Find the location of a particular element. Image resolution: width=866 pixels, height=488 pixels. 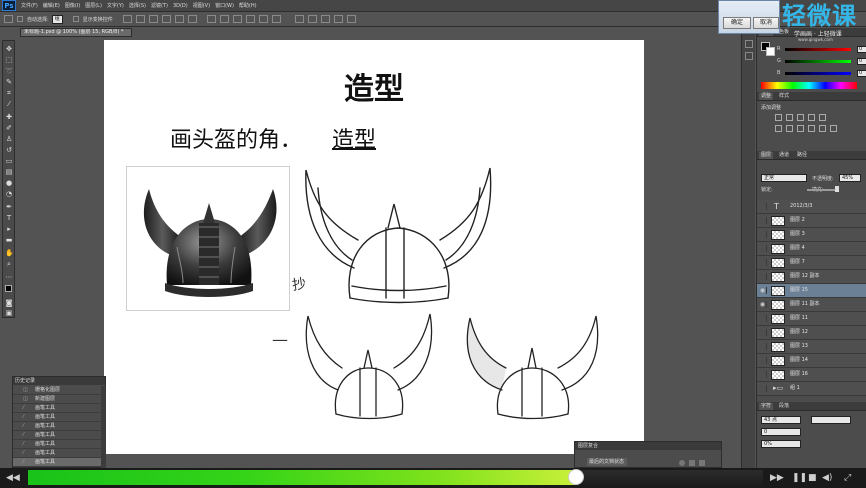

menu-filter: 滤镜(T) is located at coordinates (159, 5).